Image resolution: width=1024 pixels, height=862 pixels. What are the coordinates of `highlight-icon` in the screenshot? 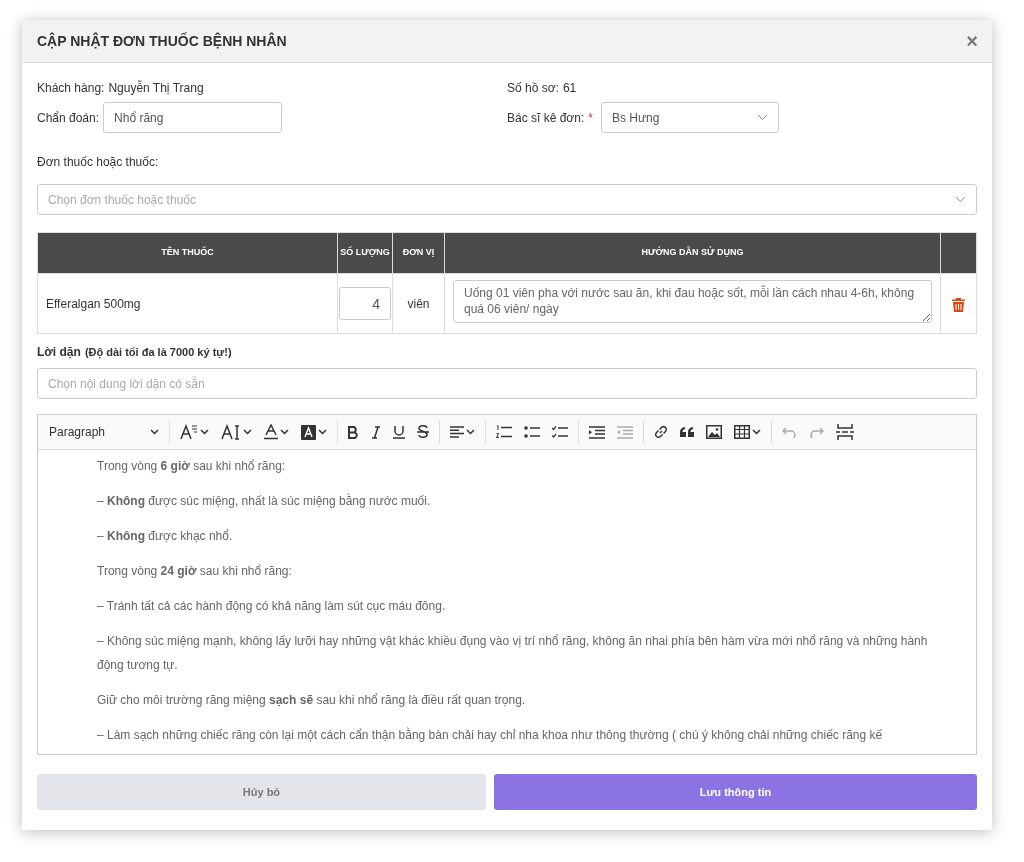 It's located at (308, 432).